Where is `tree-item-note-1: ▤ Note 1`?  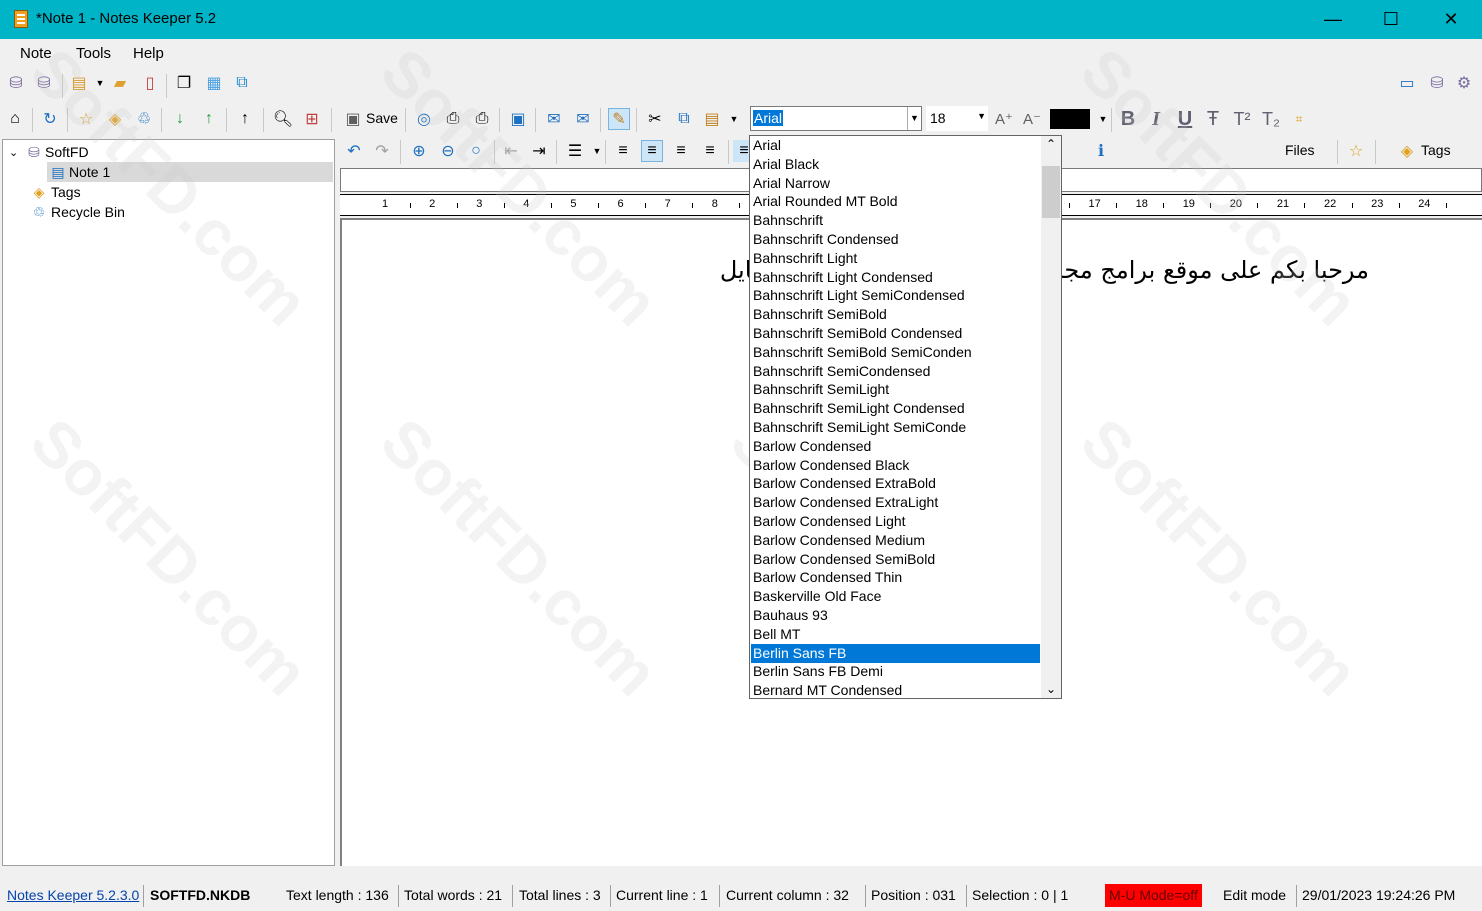 tree-item-note-1: ▤ Note 1 is located at coordinates (190, 172).